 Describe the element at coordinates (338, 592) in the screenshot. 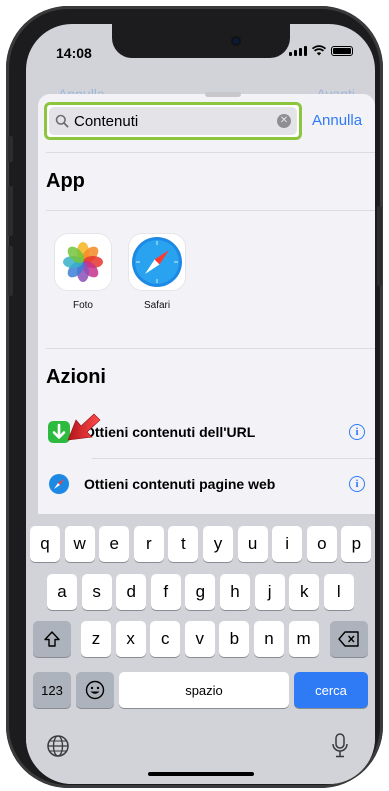

I see `key-l: l` at that location.